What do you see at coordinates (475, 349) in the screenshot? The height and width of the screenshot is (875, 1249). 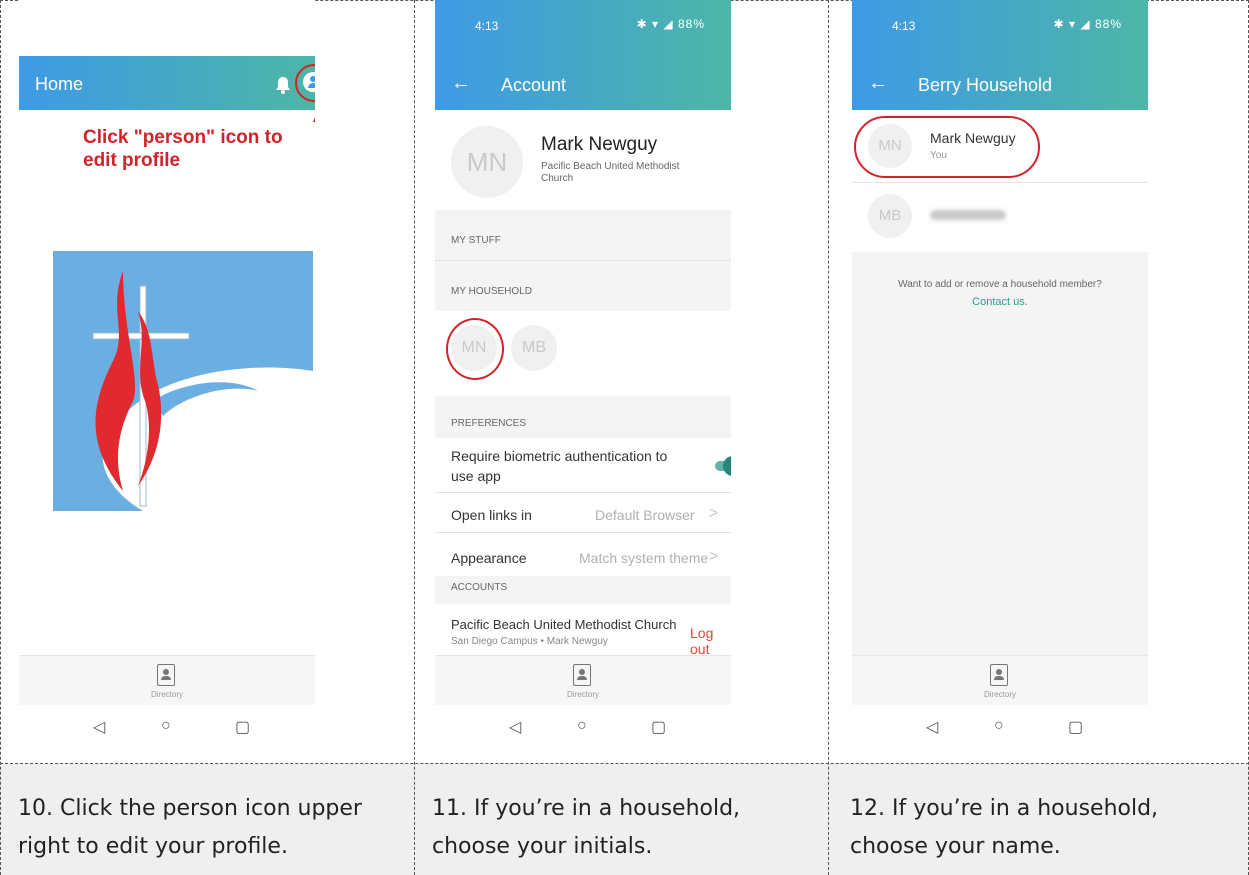 I see `highlight-circle-initials` at bounding box center [475, 349].